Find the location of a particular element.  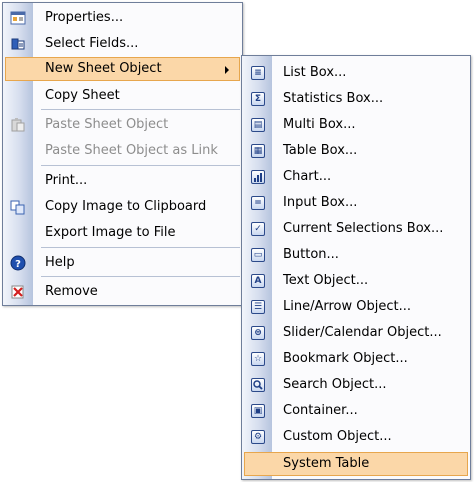

menu-item-label: Paste Sheet Object is located at coordinates (107, 124).